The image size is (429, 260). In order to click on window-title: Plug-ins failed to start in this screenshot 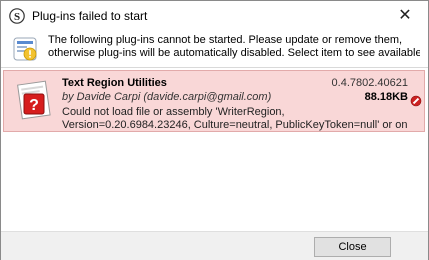, I will do `click(90, 16)`.